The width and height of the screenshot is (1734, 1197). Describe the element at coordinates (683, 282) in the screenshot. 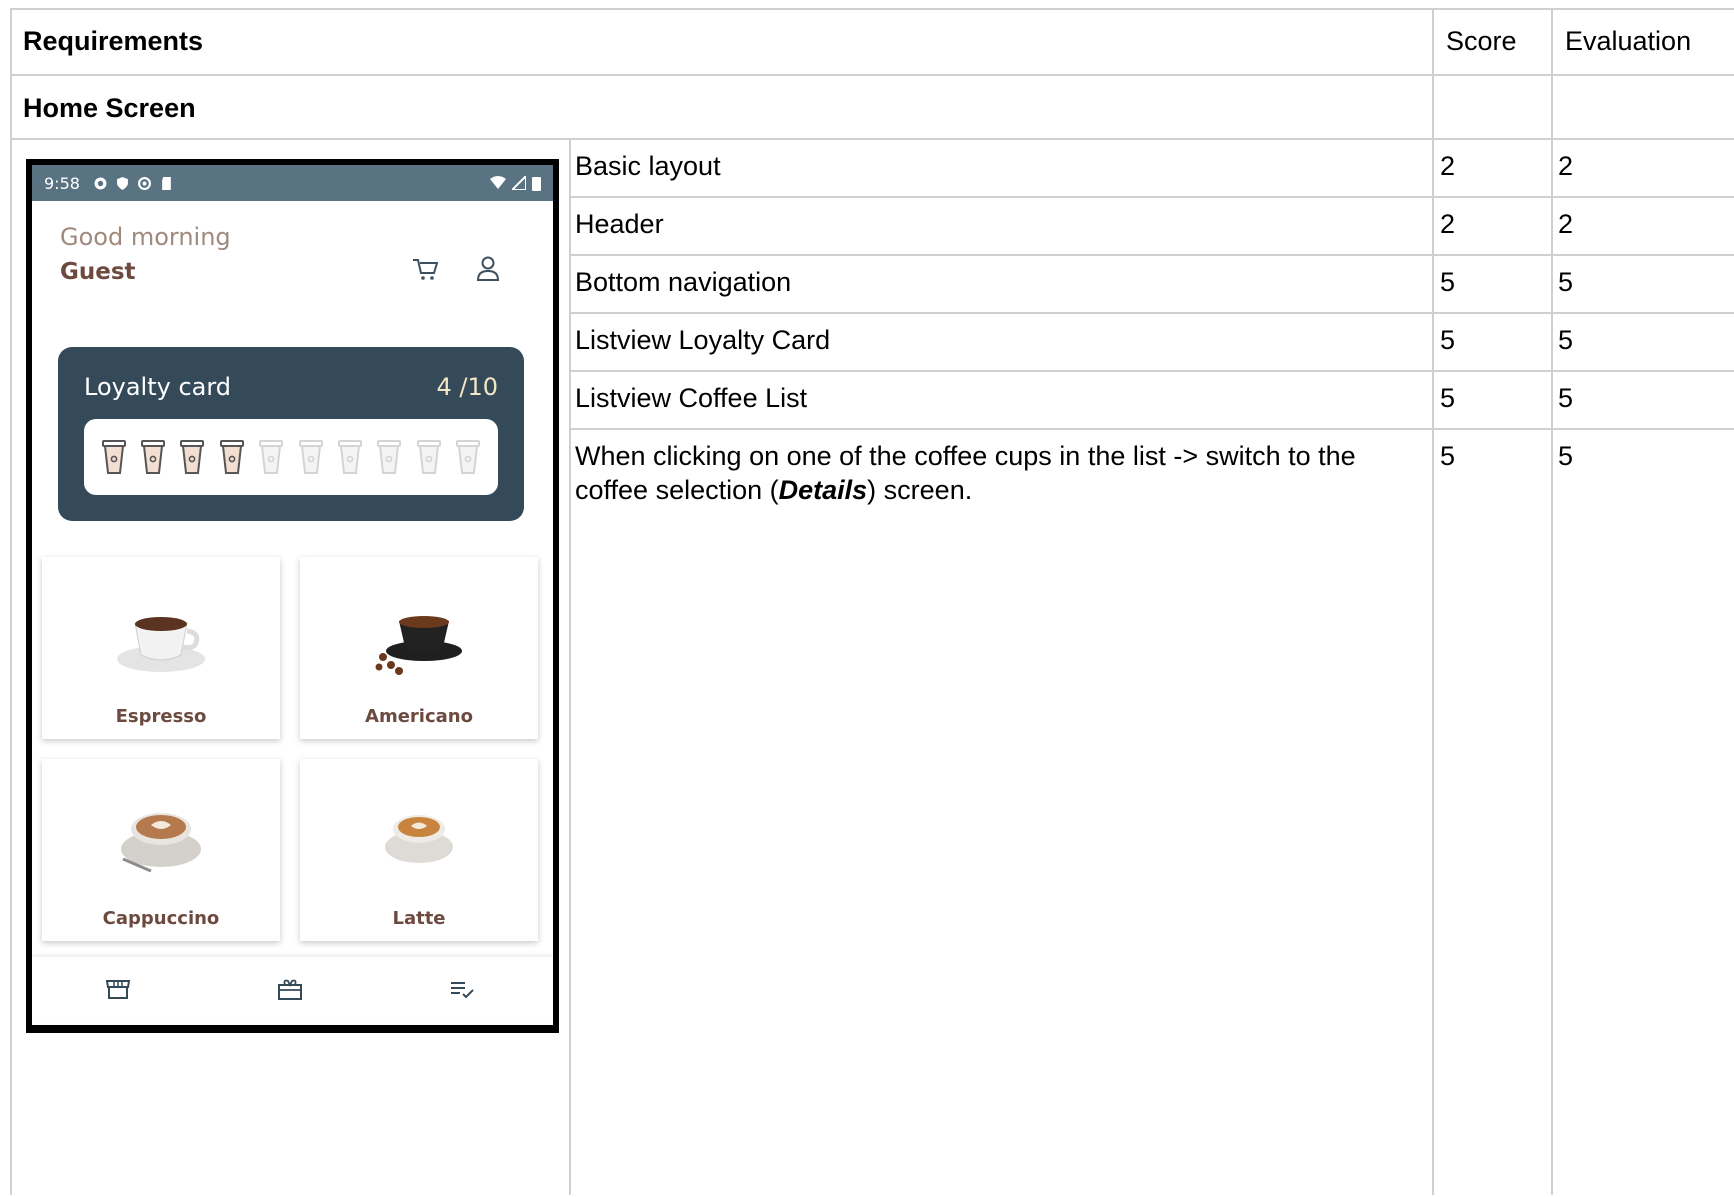

I see `requirement-text: Bottom navigation` at that location.